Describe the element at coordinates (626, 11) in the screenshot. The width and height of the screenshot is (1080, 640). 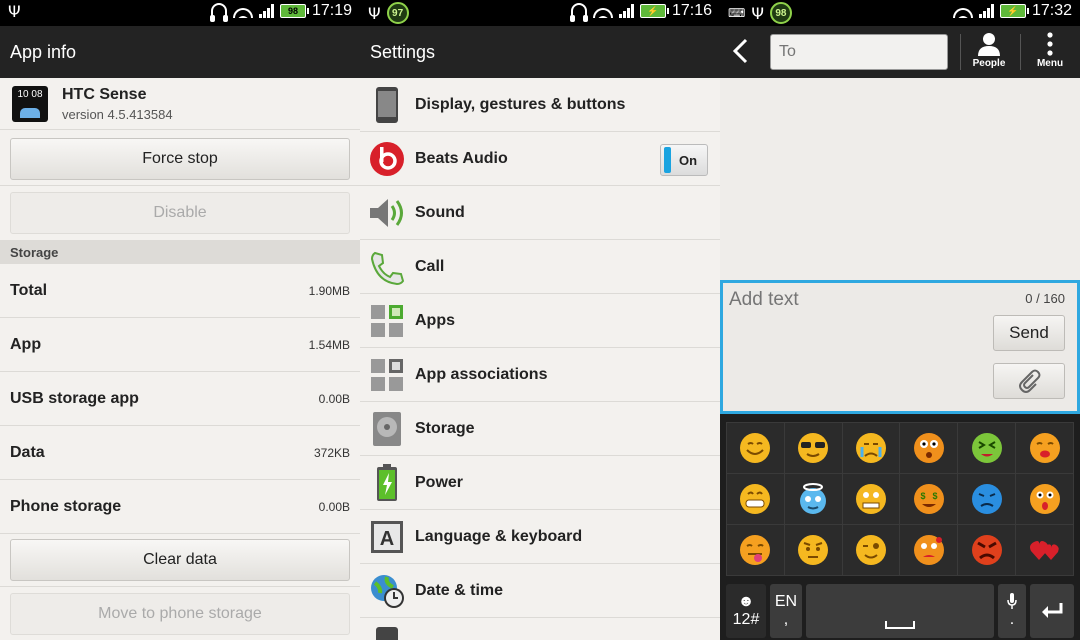
I see `signal-icon` at that location.